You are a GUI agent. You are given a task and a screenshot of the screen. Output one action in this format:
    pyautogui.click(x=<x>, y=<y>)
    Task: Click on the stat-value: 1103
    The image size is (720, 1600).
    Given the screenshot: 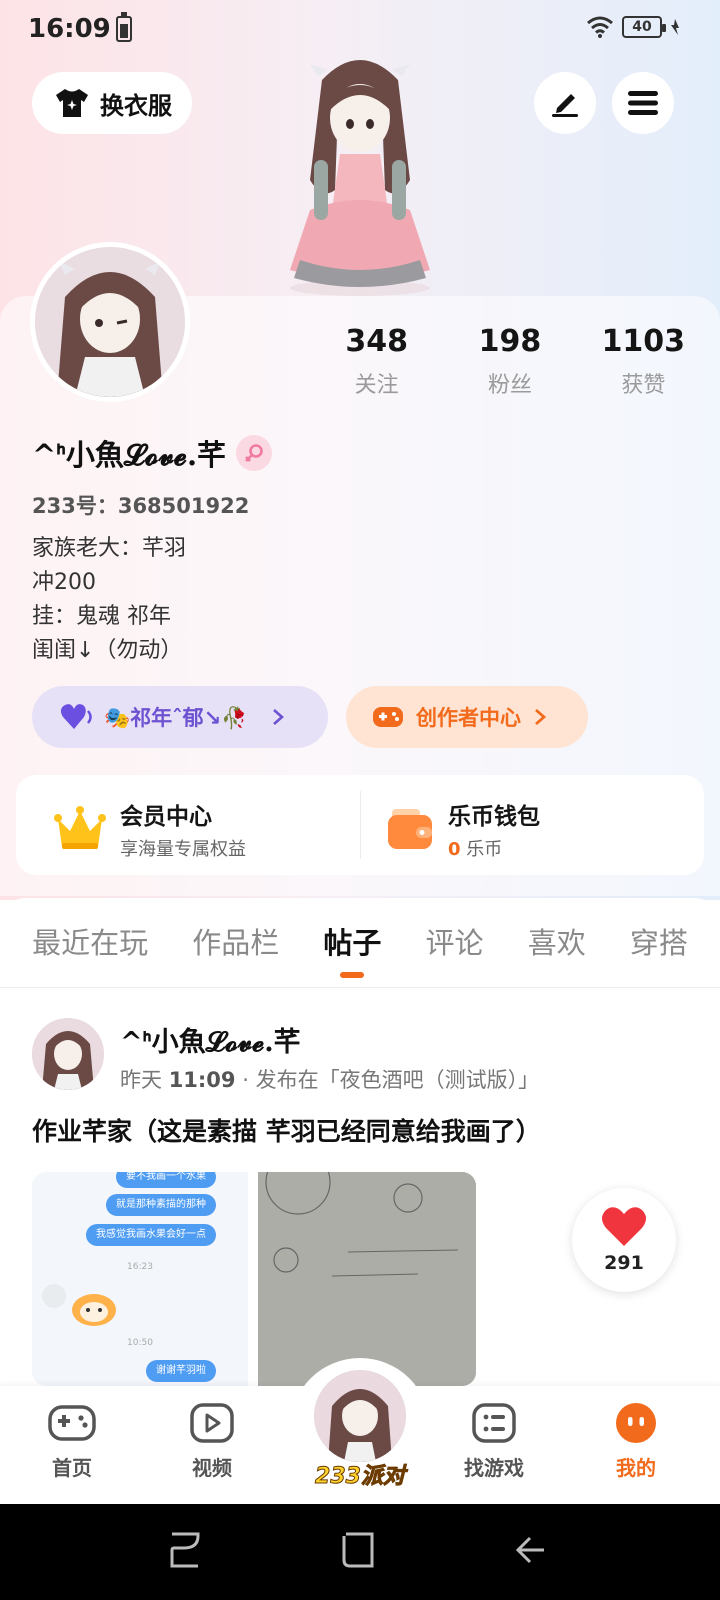 What is the action you would take?
    pyautogui.click(x=643, y=341)
    